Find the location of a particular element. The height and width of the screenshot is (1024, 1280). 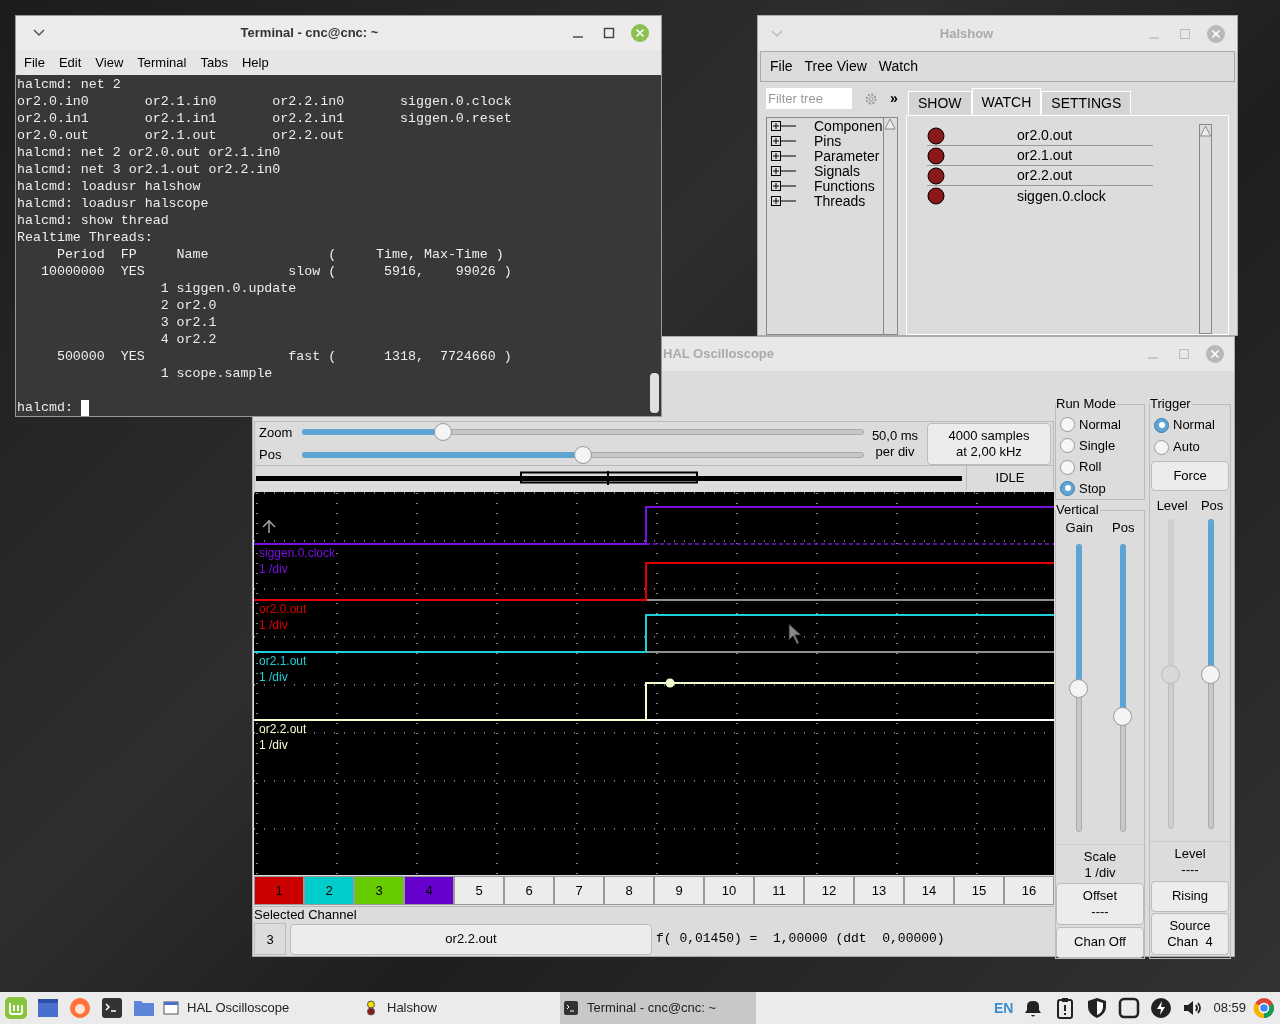

slider-label: Zoom is located at coordinates (276, 432).